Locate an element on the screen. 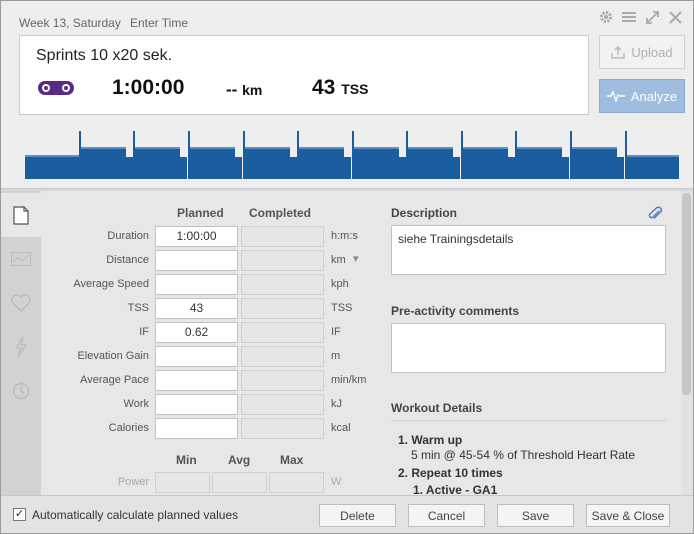  close-icon is located at coordinates (675, 17).